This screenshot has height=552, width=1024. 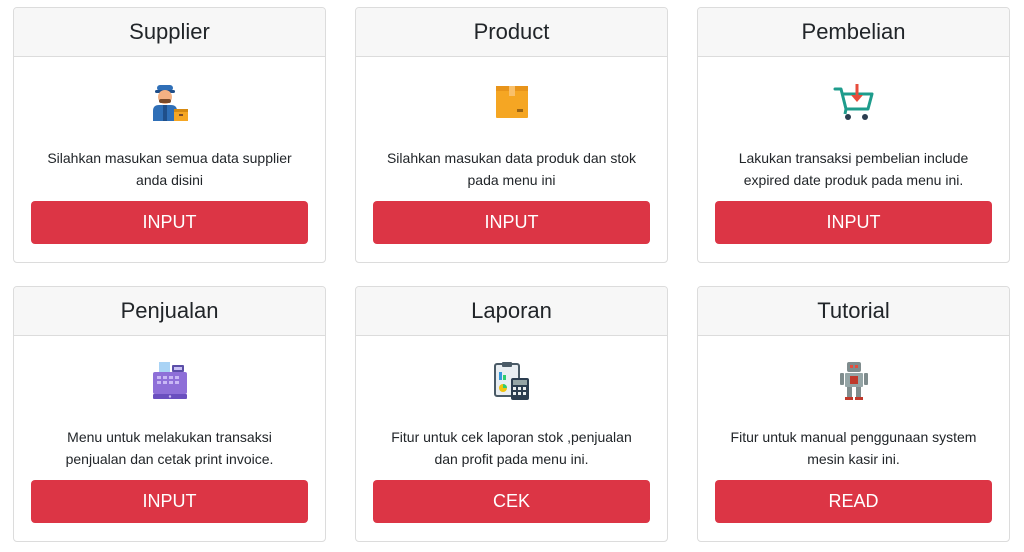 I want to click on penjualan-input-button: INPUT, so click(x=169, y=501).